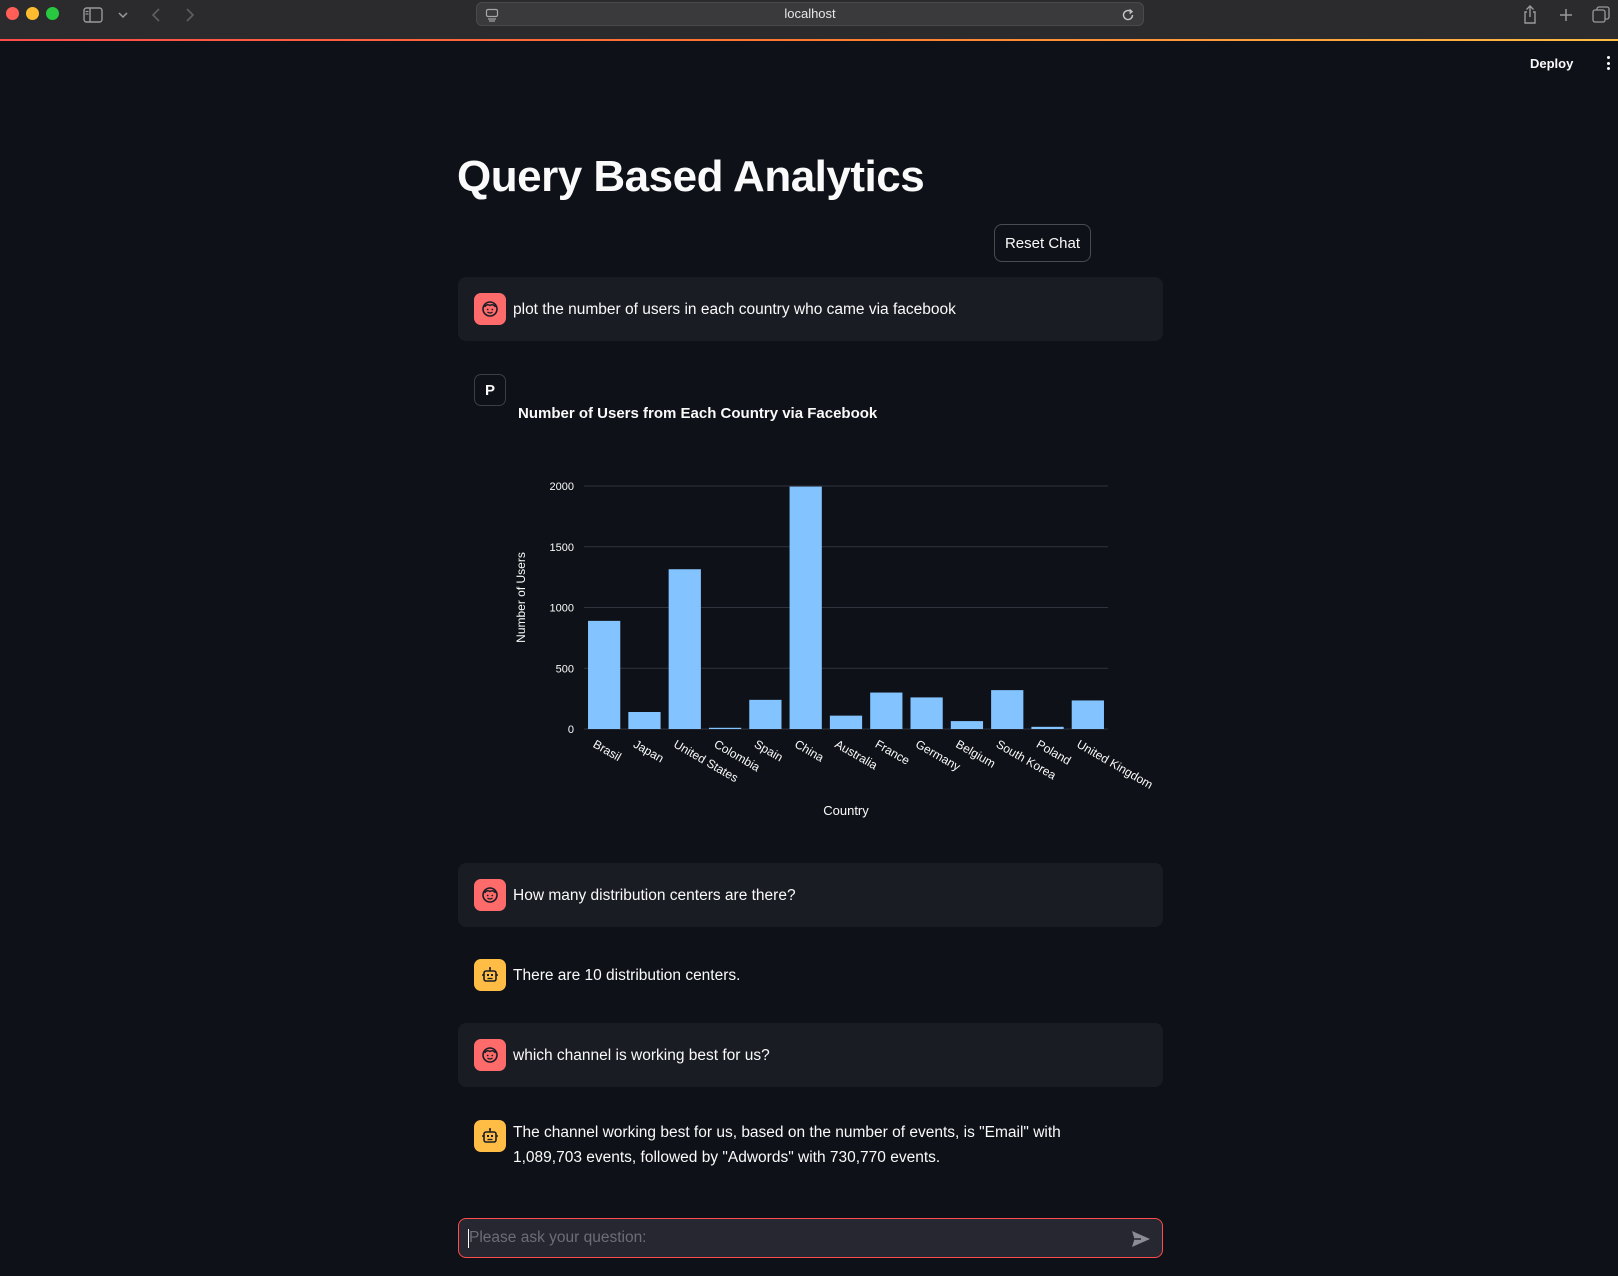  I want to click on loading-bar, so click(809, 40).